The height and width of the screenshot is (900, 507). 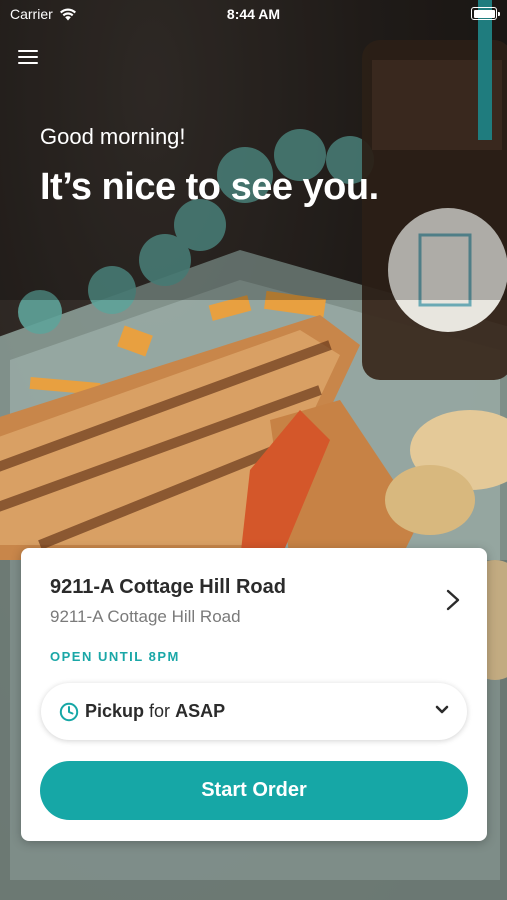 What do you see at coordinates (115, 656) in the screenshot?
I see `store-hours: OPEN UNTIL 8PM` at bounding box center [115, 656].